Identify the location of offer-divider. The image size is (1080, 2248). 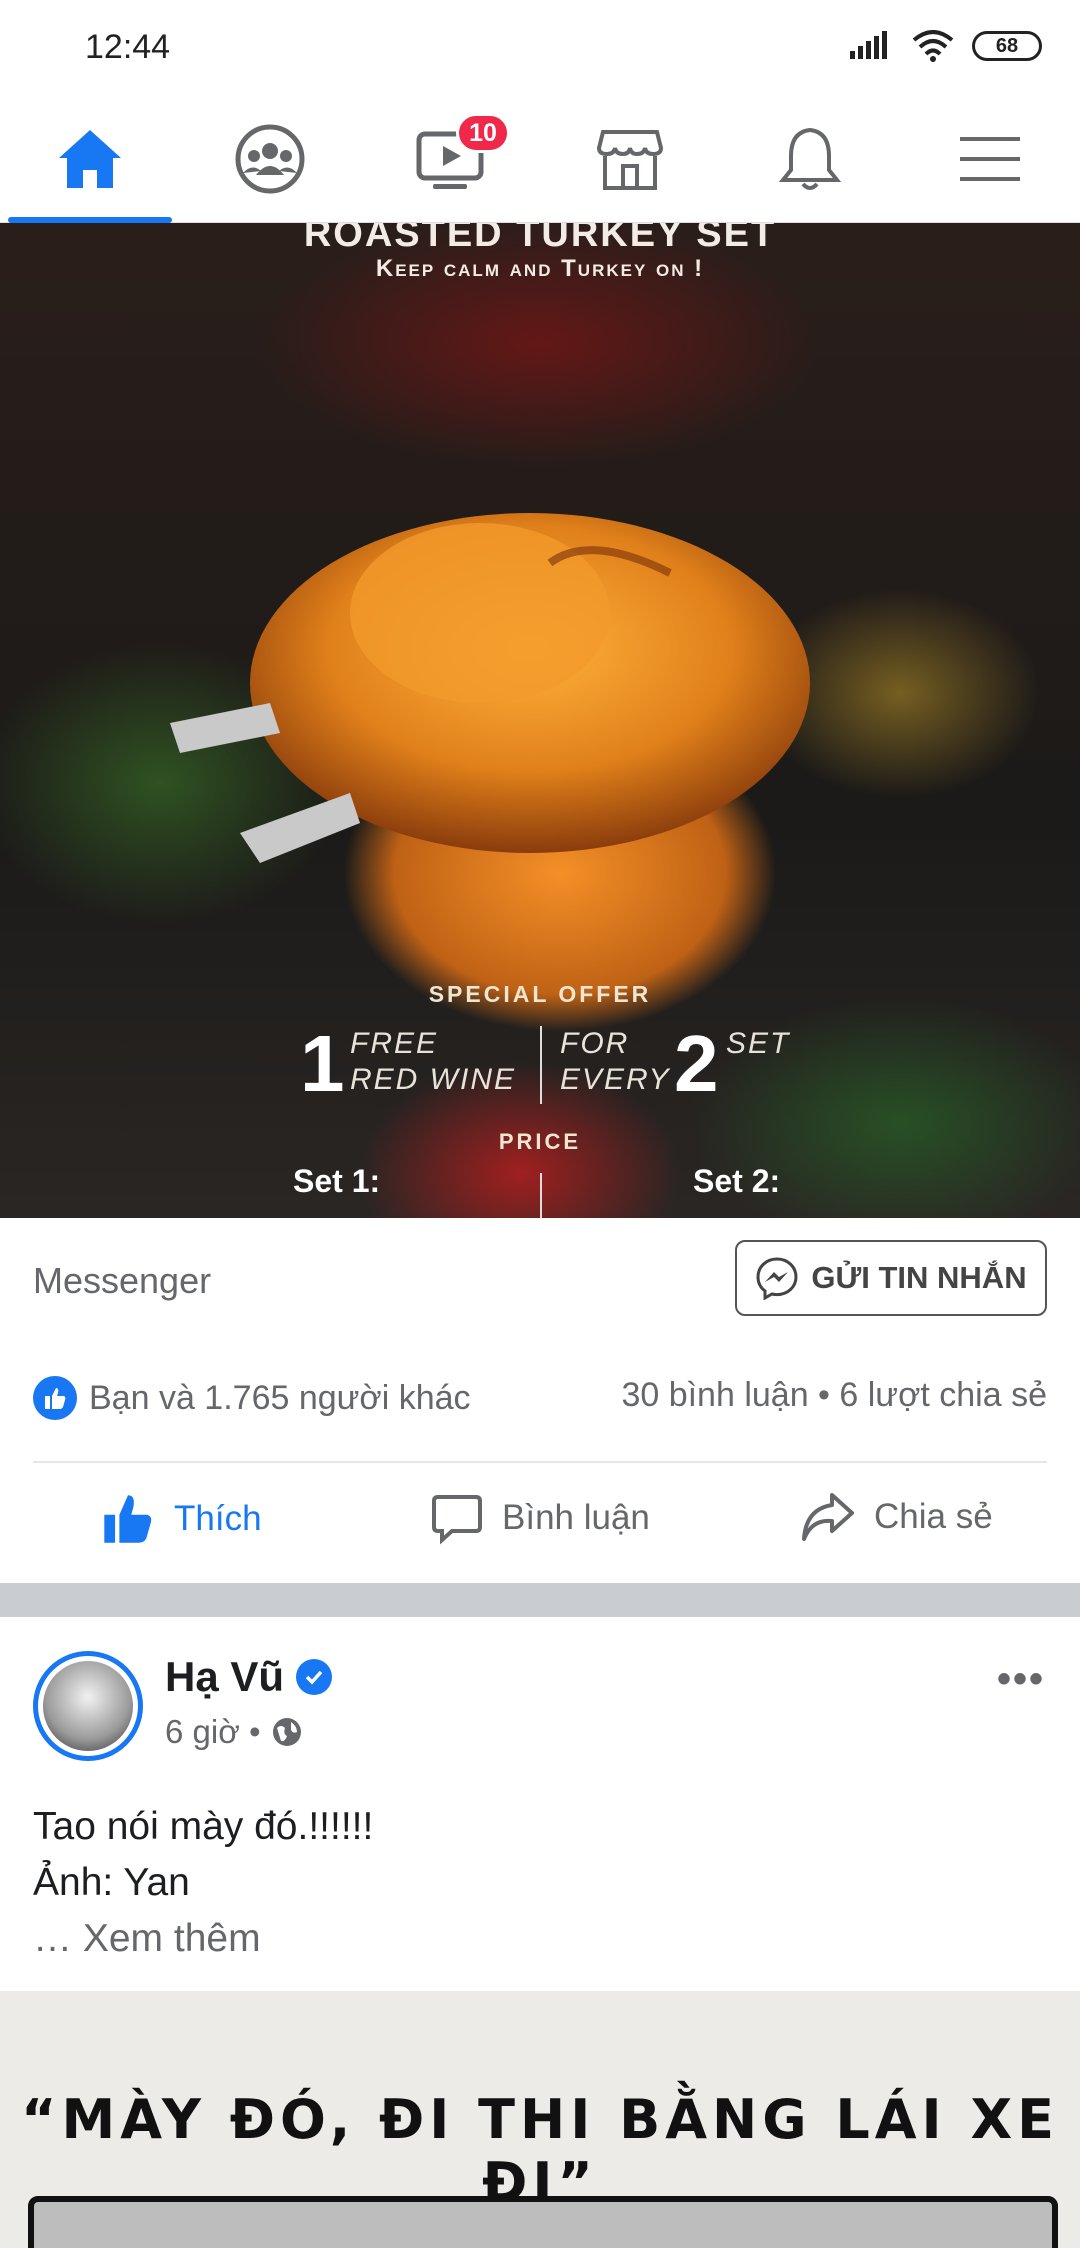
(541, 1065).